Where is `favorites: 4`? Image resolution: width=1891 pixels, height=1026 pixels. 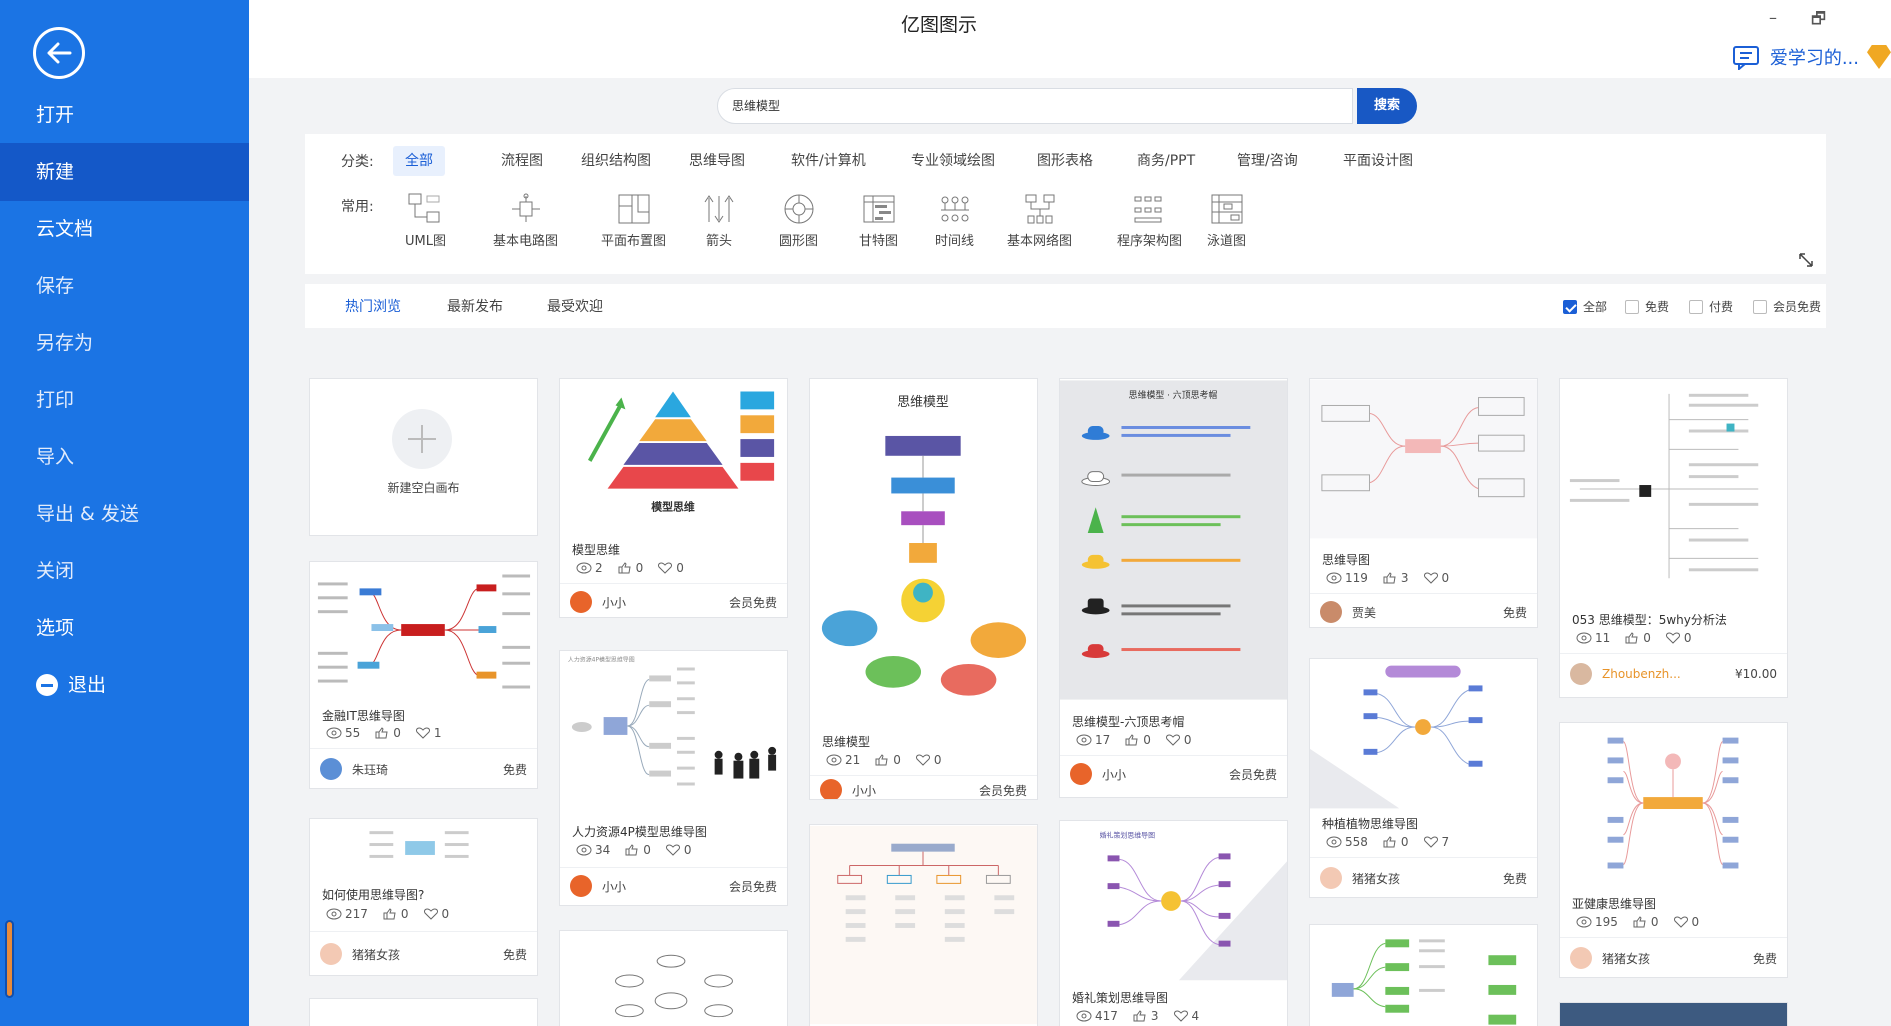
favorites: 4 is located at coordinates (1186, 1016).